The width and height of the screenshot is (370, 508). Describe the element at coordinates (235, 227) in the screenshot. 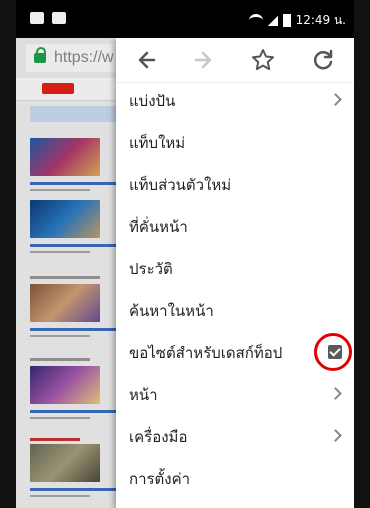

I see `menu-item-bookmarks: ที่คั่นหน้า` at that location.